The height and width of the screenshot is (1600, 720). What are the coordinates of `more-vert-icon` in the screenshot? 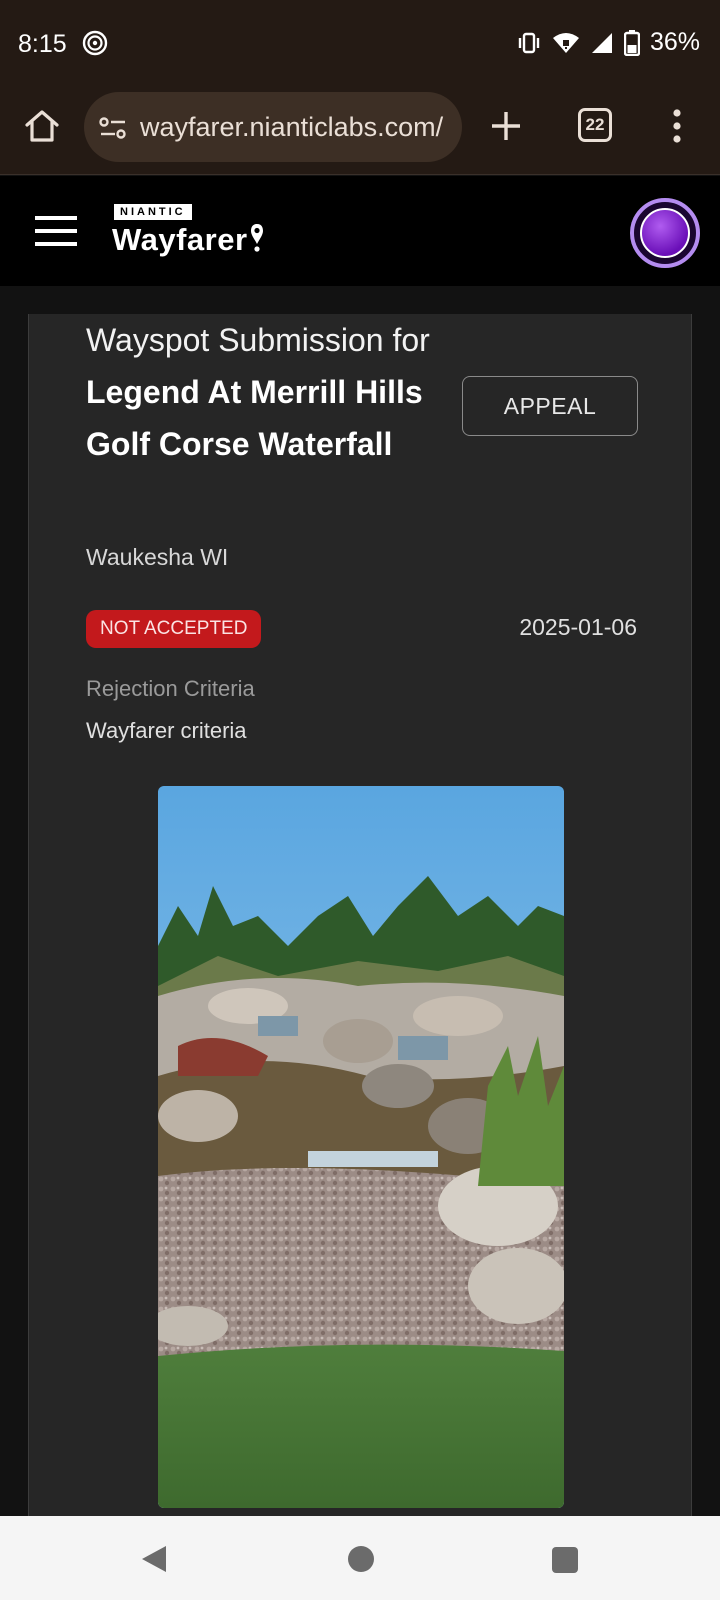 It's located at (677, 126).